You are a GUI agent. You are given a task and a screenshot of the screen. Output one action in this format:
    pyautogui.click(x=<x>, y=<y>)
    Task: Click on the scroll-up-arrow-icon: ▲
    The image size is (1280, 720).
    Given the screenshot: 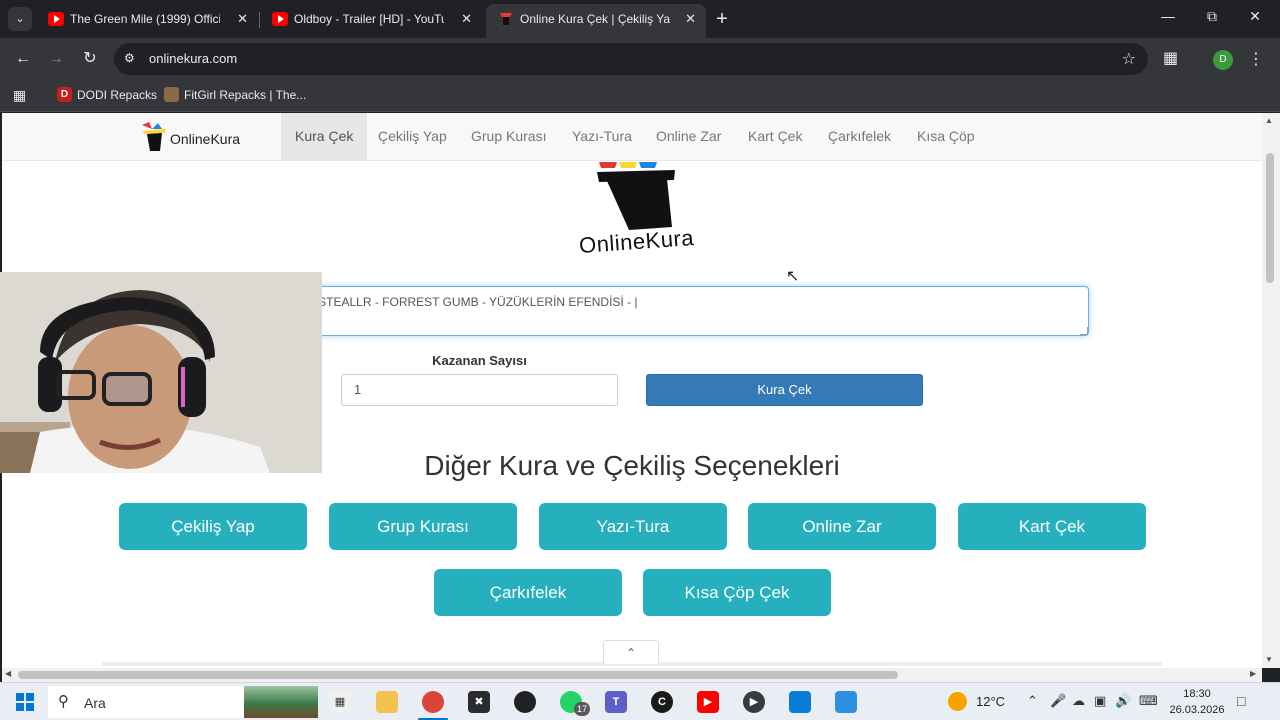 What is the action you would take?
    pyautogui.click(x=1269, y=120)
    